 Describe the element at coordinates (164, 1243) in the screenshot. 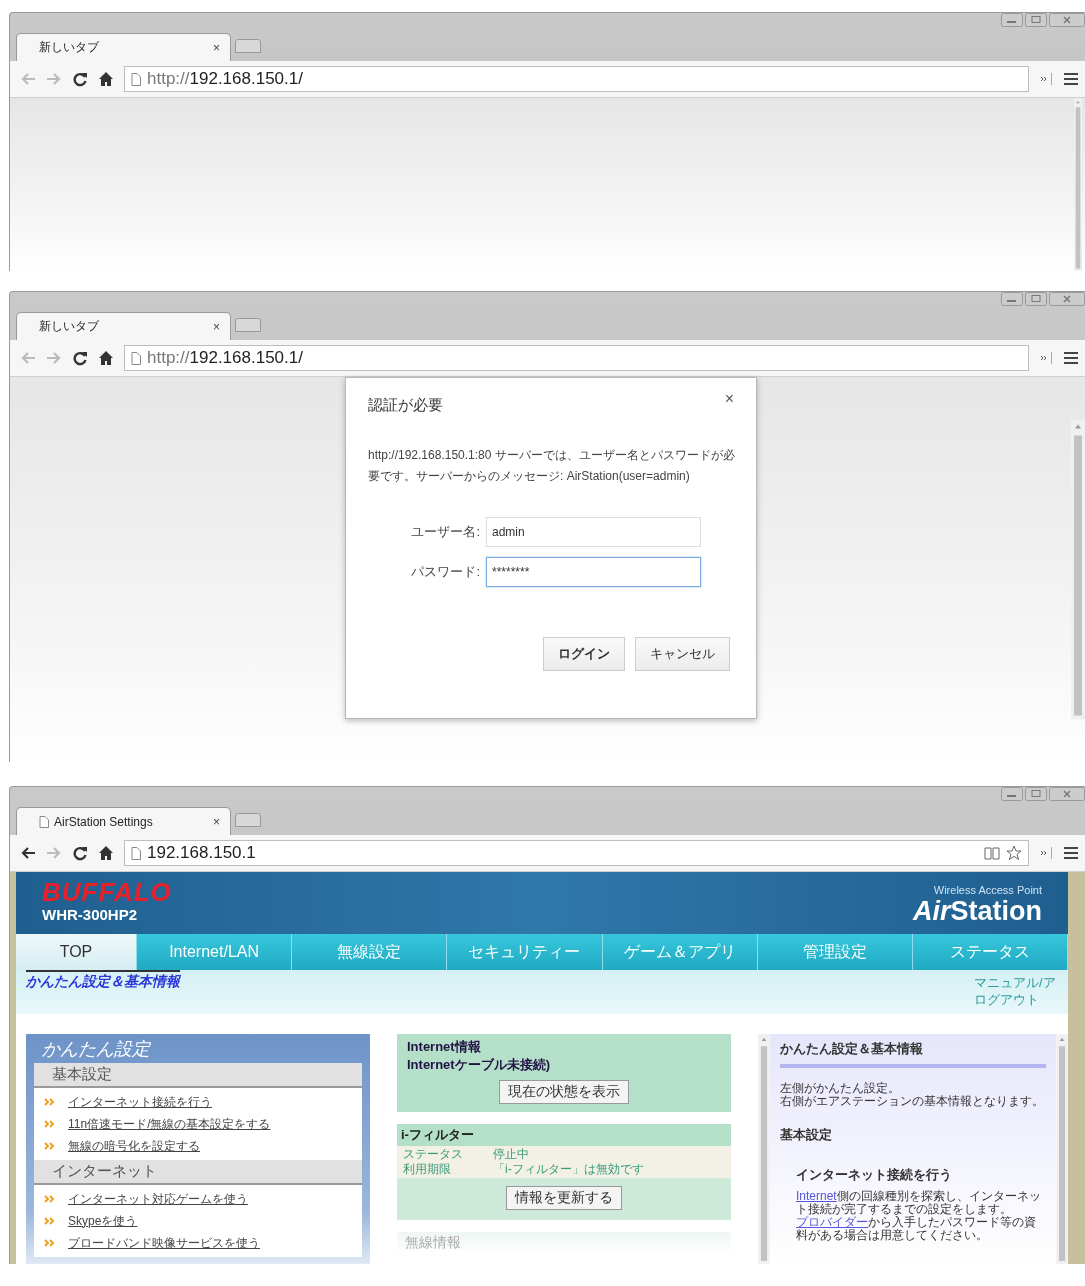

I see `setup-link: ブロードバンド映像サービスを使う` at that location.